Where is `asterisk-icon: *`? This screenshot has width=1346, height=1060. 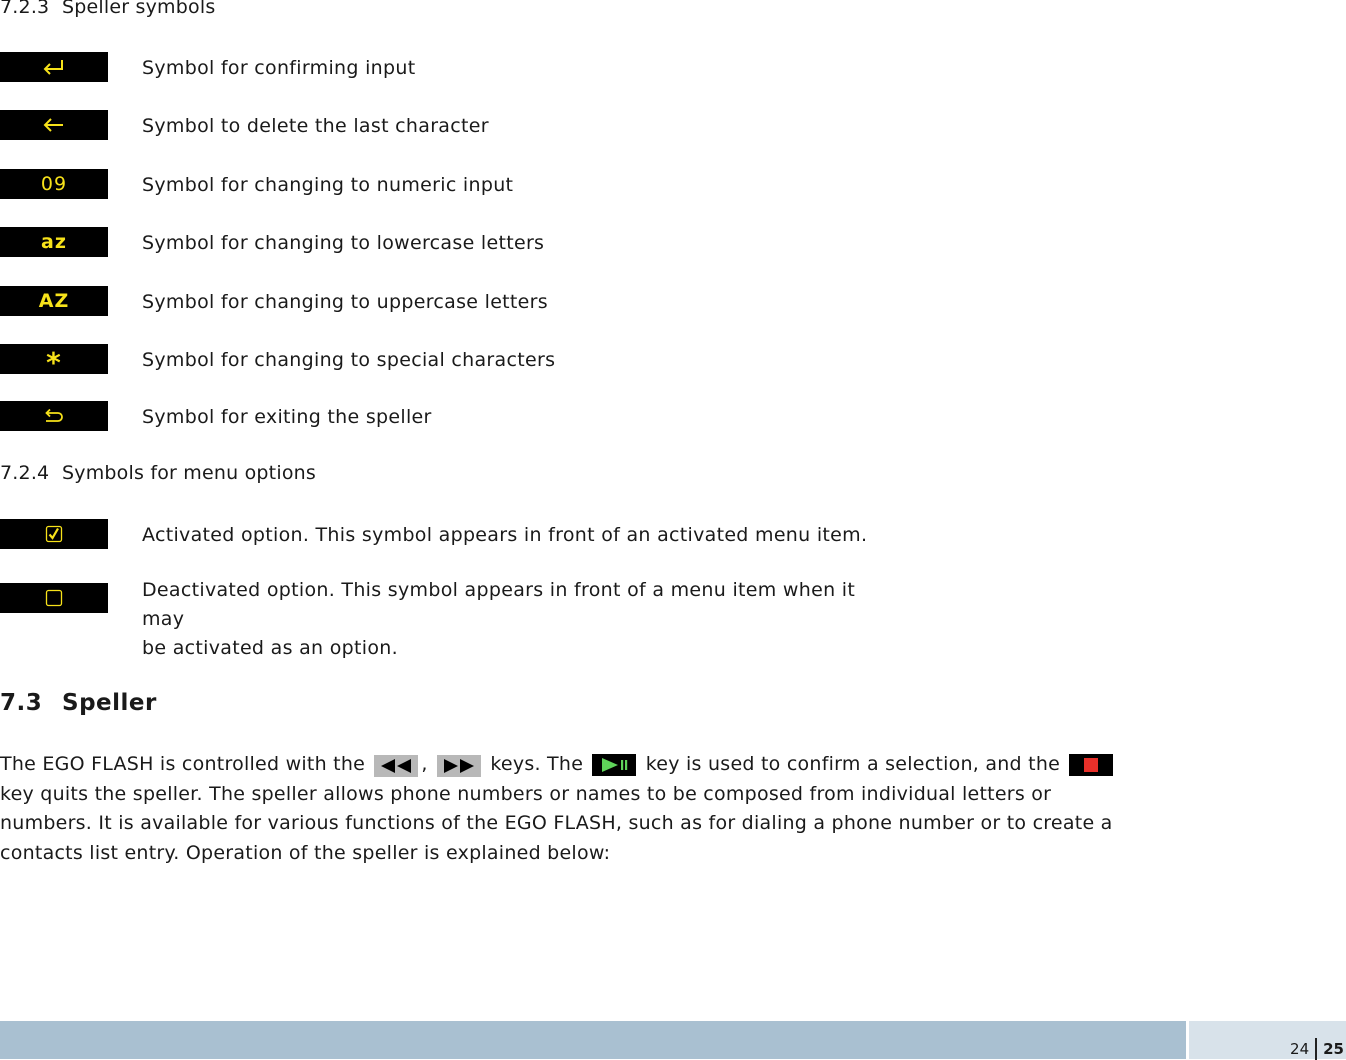
asterisk-icon: * is located at coordinates (54, 361).